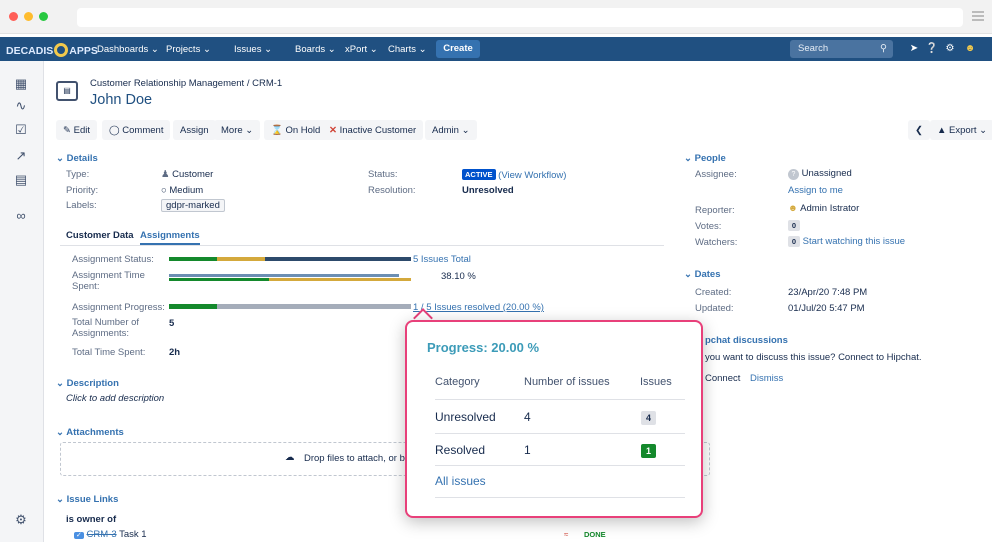  I want to click on assign-to-me-link: Assign to me, so click(815, 190).